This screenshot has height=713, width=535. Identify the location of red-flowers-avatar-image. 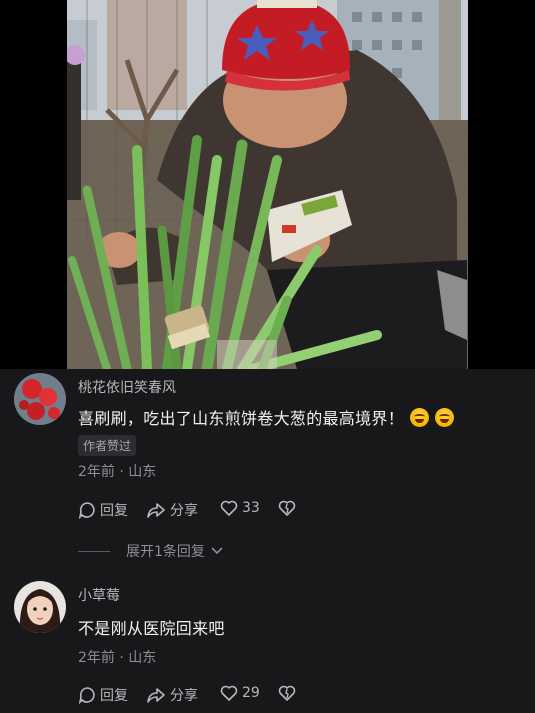
(40, 399).